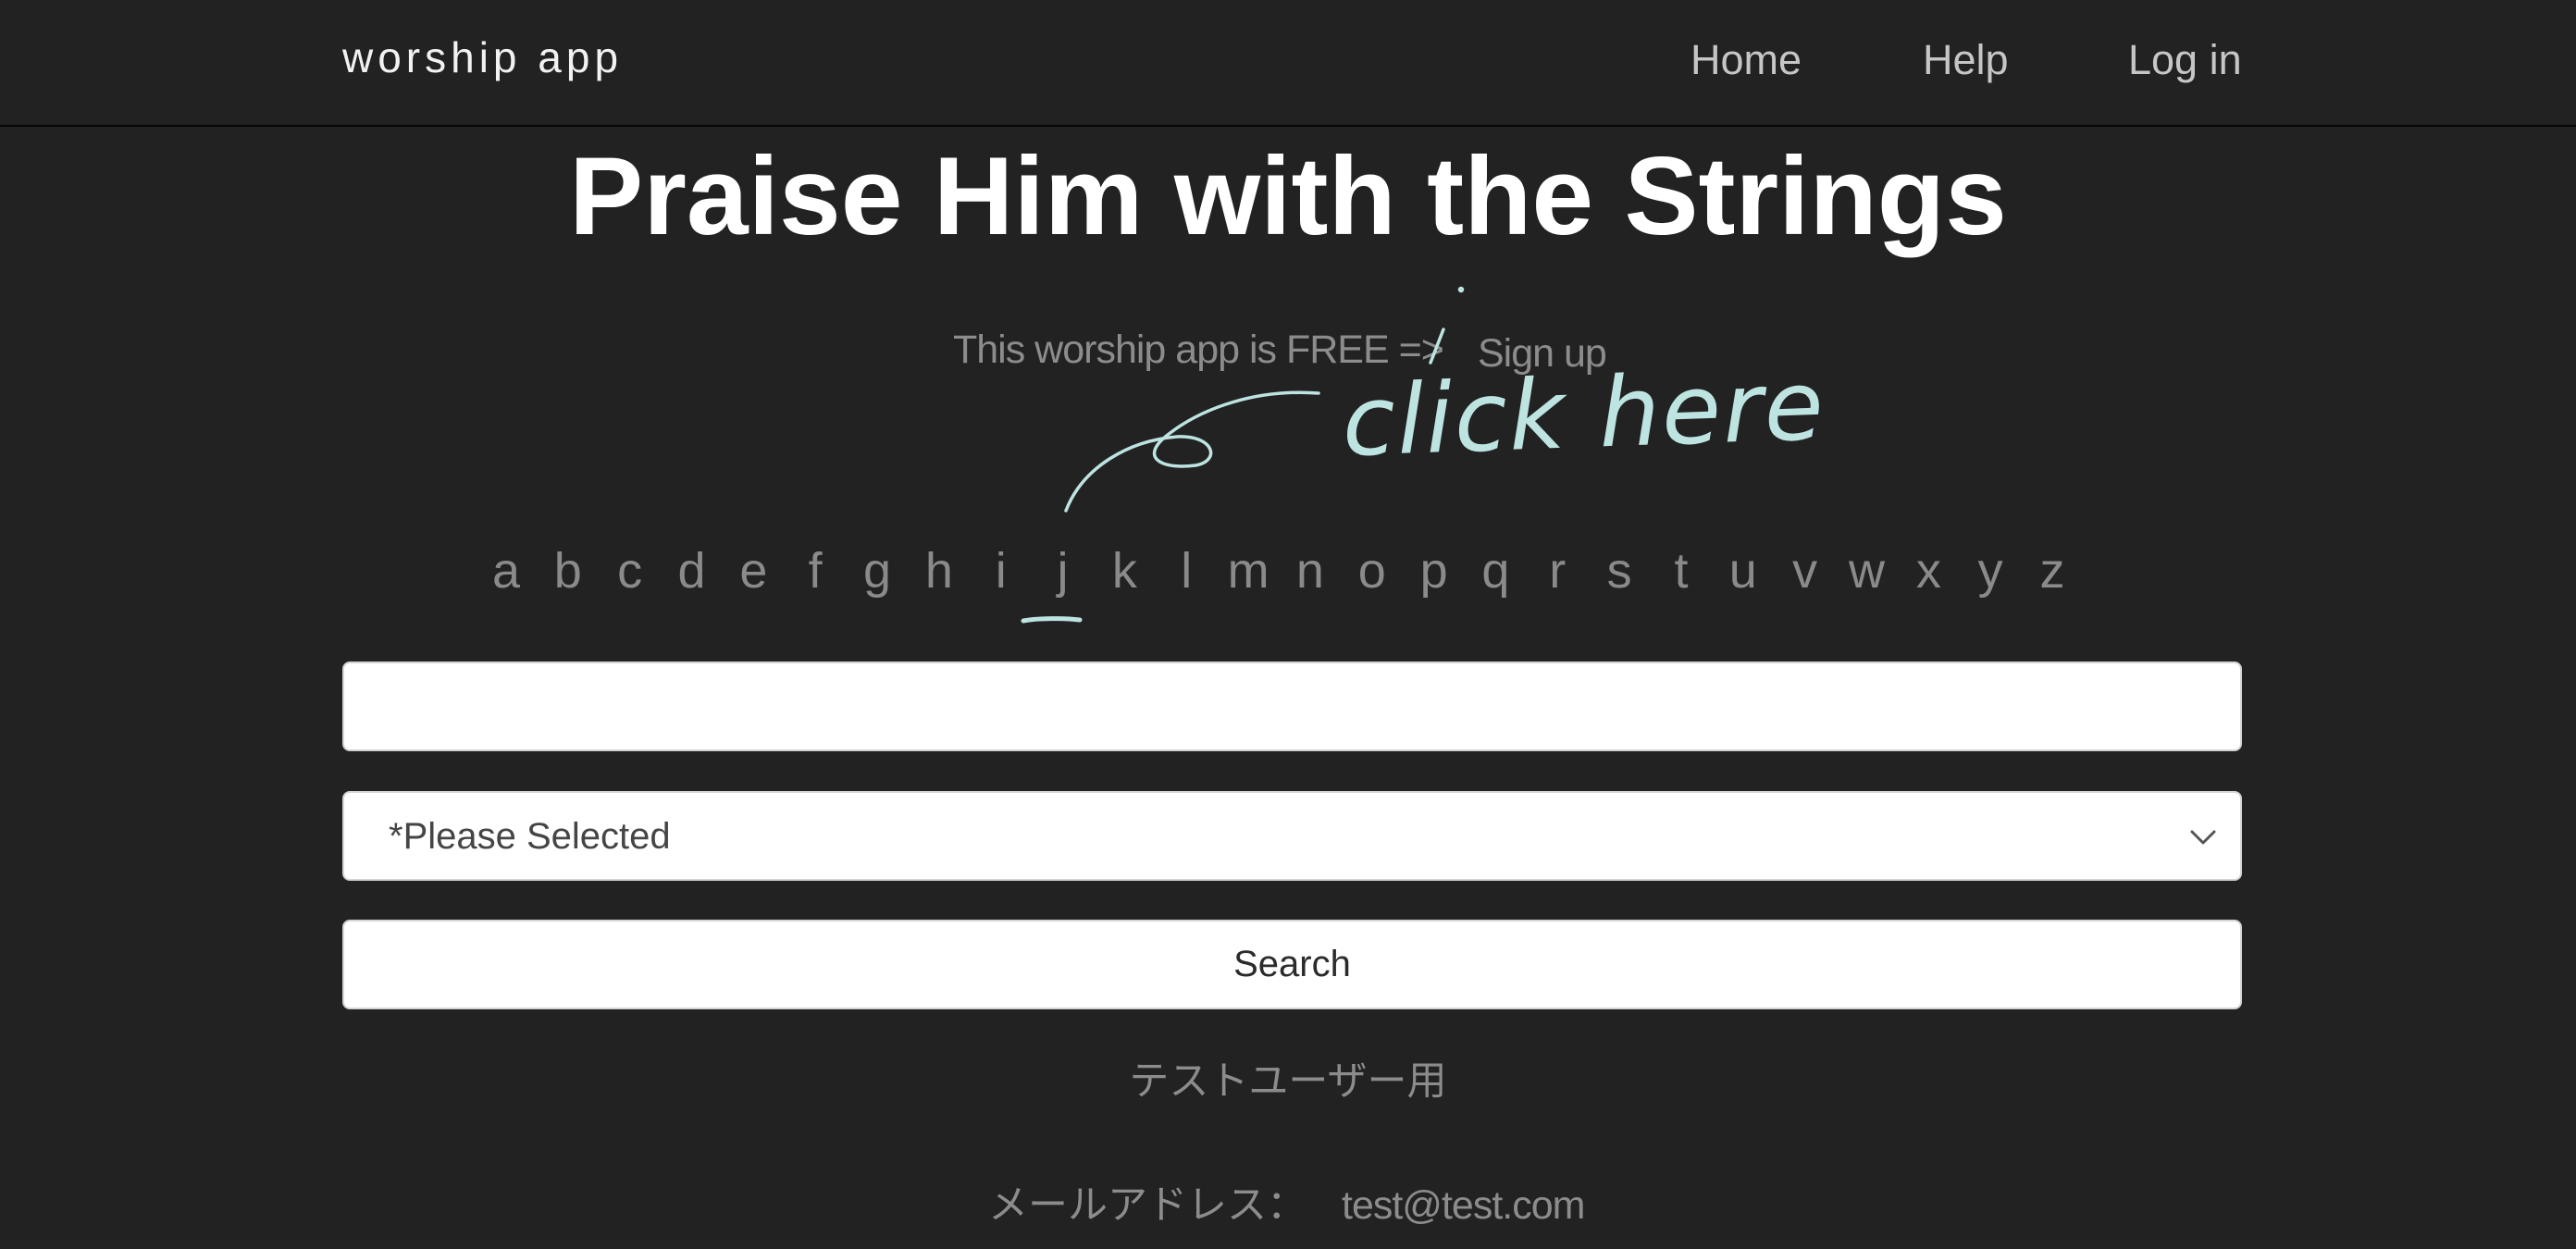 This screenshot has width=2576, height=1249. I want to click on test-email-value: test@test.com, so click(1464, 1206).